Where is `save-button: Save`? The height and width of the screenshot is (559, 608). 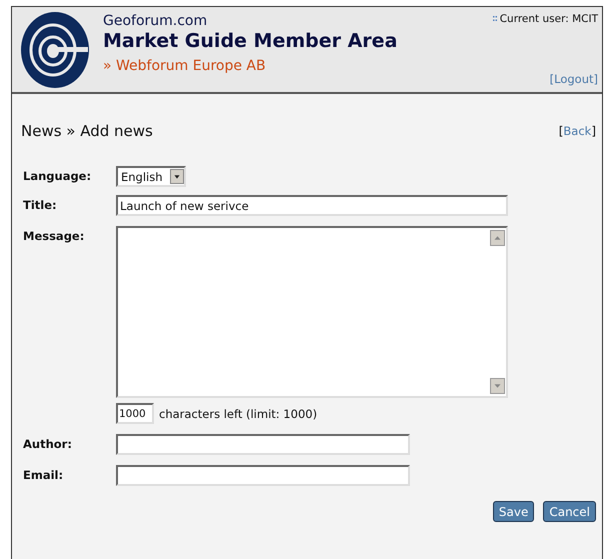
save-button: Save is located at coordinates (513, 511).